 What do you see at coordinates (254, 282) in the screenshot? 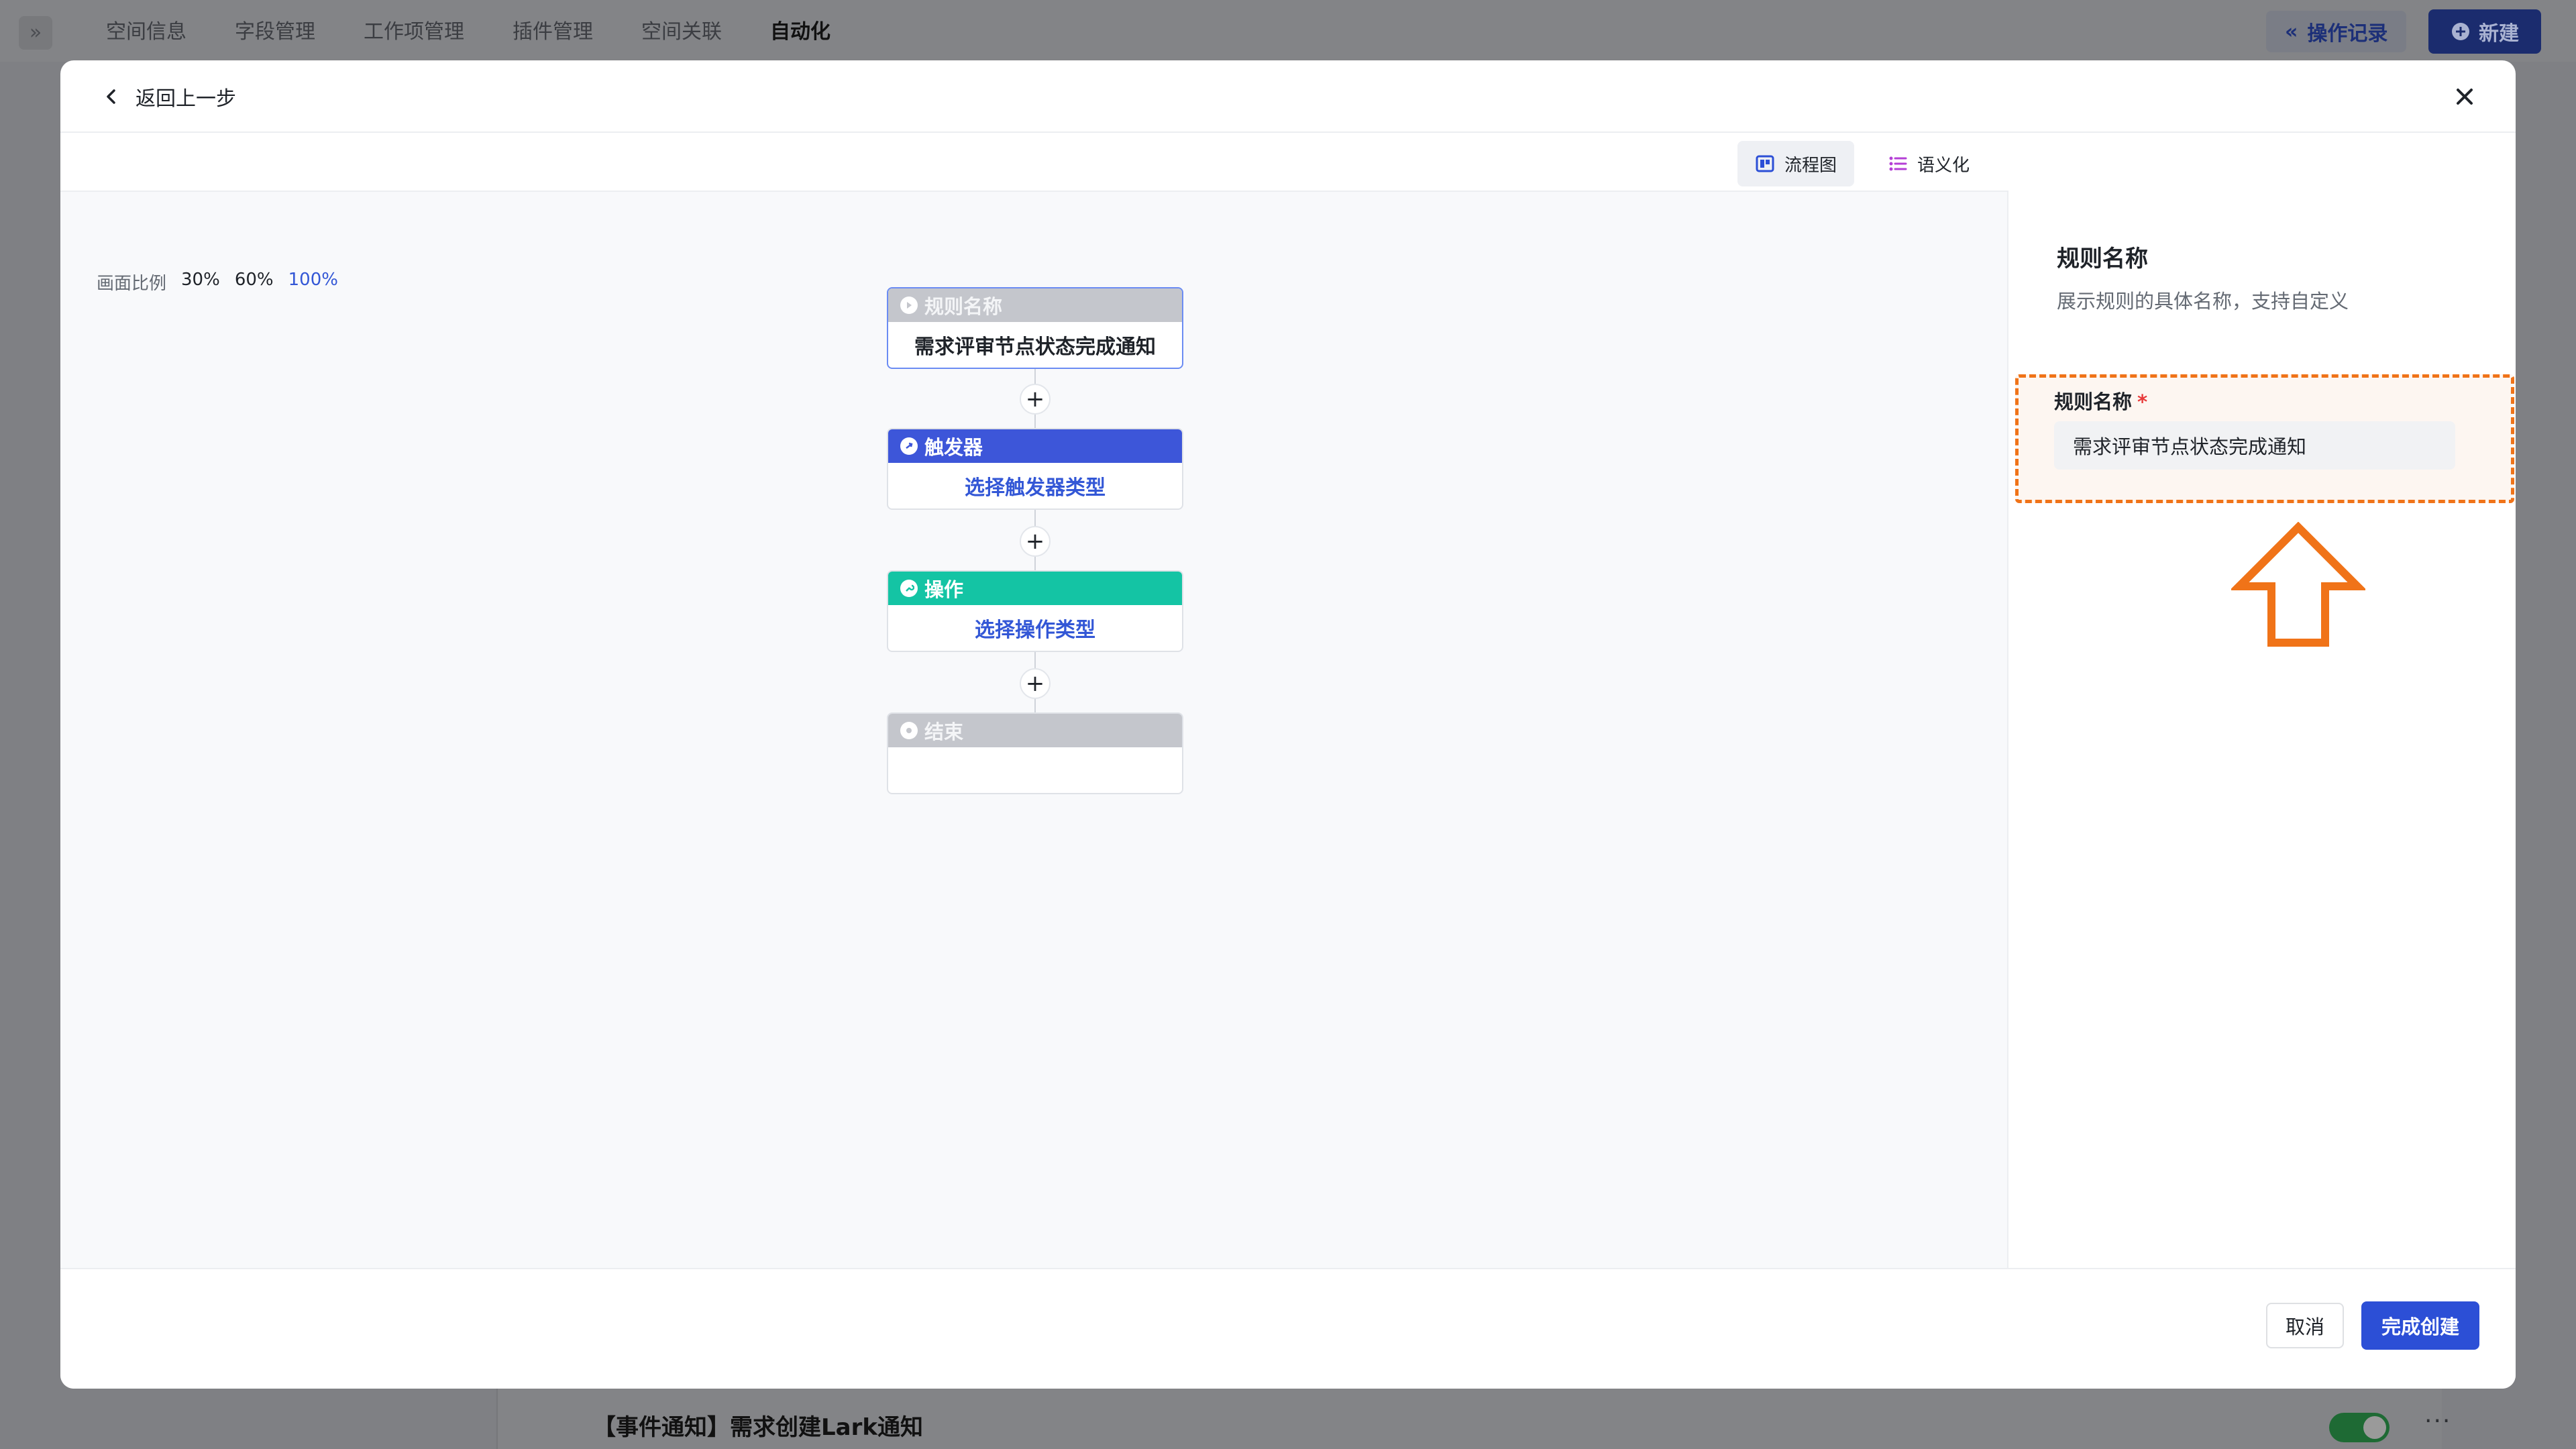
I see `zoom-option-60: 60%` at bounding box center [254, 282].